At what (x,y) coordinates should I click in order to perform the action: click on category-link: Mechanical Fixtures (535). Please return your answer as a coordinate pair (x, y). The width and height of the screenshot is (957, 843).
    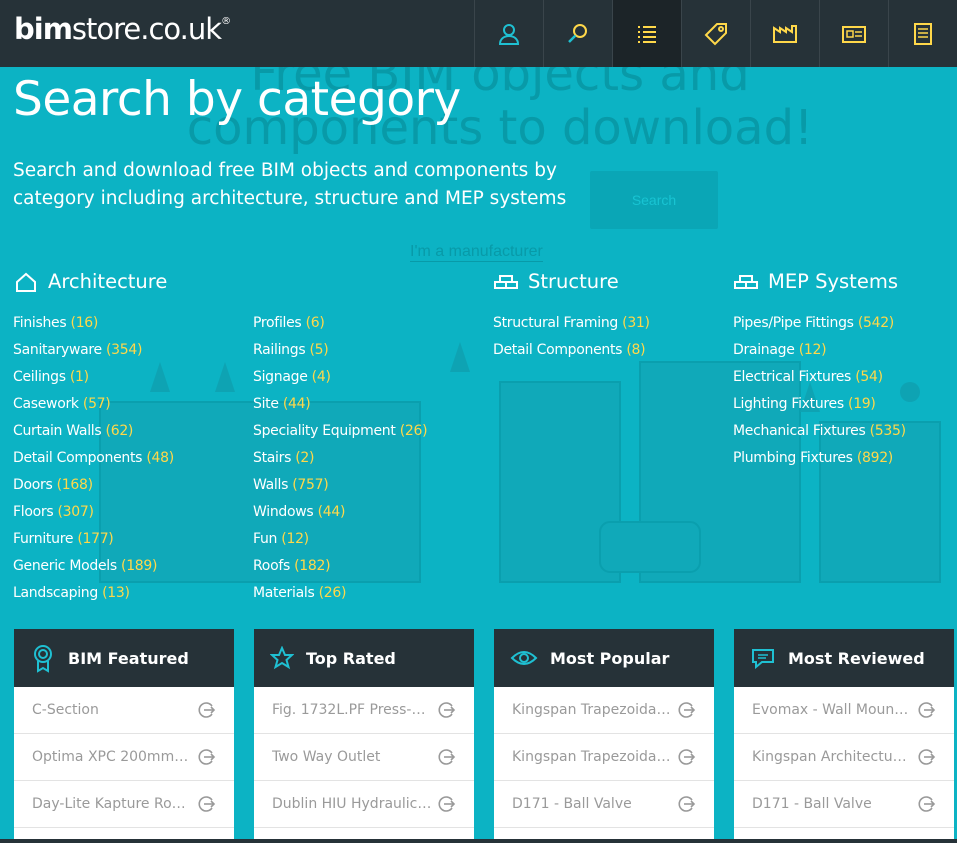
    Looking at the image, I should click on (819, 434).